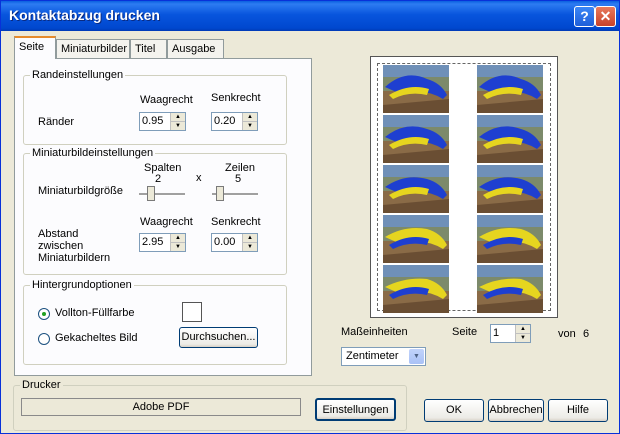 Image resolution: width=620 pixels, height=434 pixels. What do you see at coordinates (166, 100) in the screenshot?
I see `margins-horizontal-header: Waagrecht` at bounding box center [166, 100].